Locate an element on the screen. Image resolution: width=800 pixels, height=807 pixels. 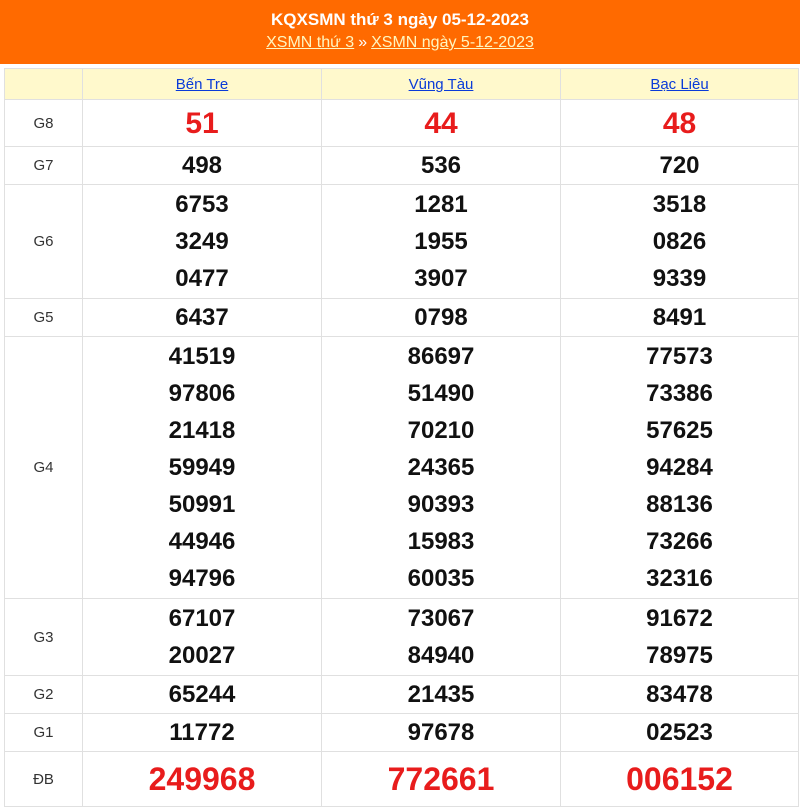
province-link-bac-lieu: Bạc Liêu is located at coordinates (679, 84).